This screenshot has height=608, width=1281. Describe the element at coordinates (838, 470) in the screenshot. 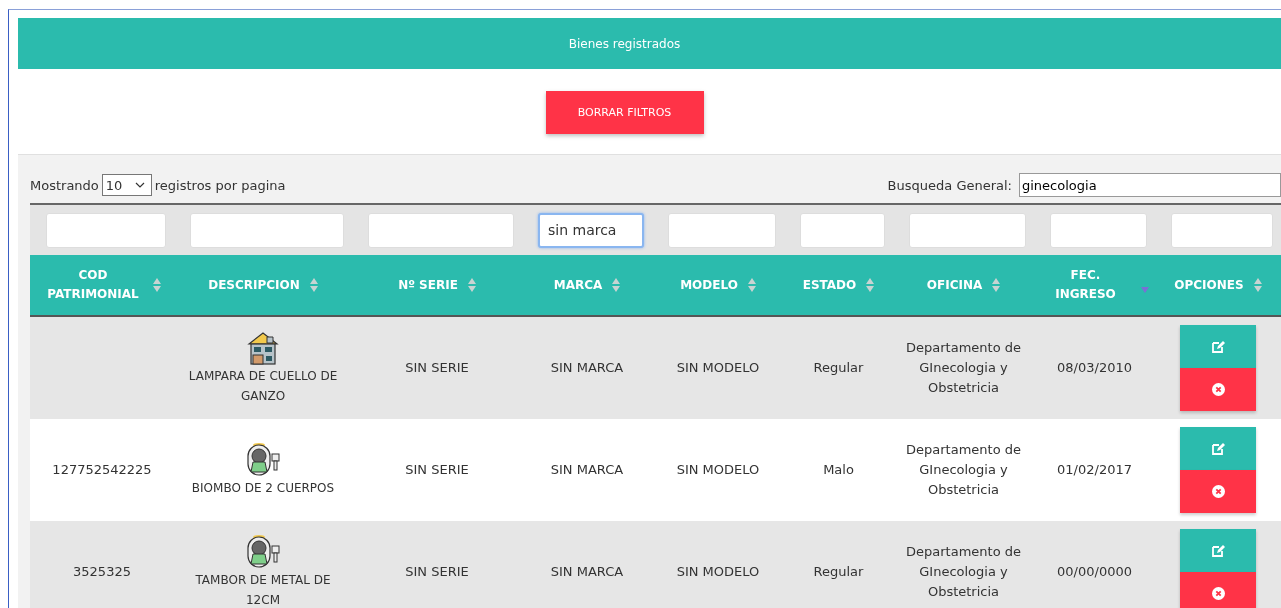

I see `status-cell-text: Malo` at that location.